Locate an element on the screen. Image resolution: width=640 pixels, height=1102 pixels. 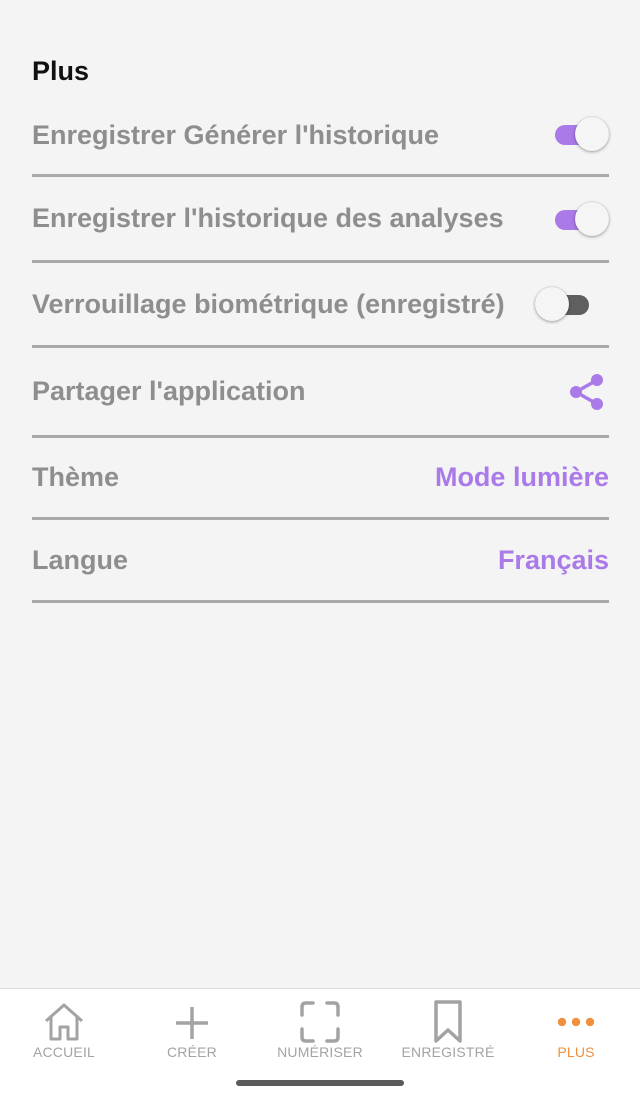
more-dots-icon is located at coordinates (576, 1022).